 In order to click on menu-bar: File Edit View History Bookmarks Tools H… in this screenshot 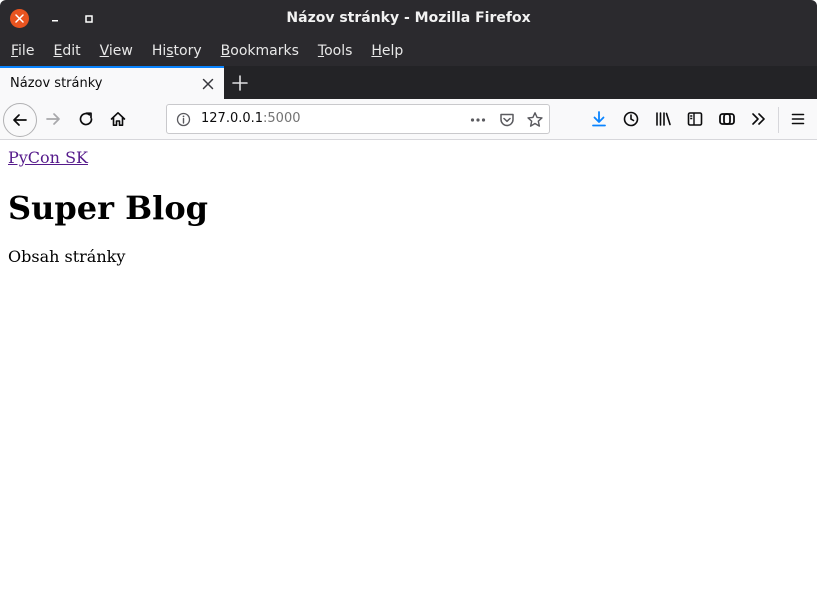, I will do `click(408, 51)`.